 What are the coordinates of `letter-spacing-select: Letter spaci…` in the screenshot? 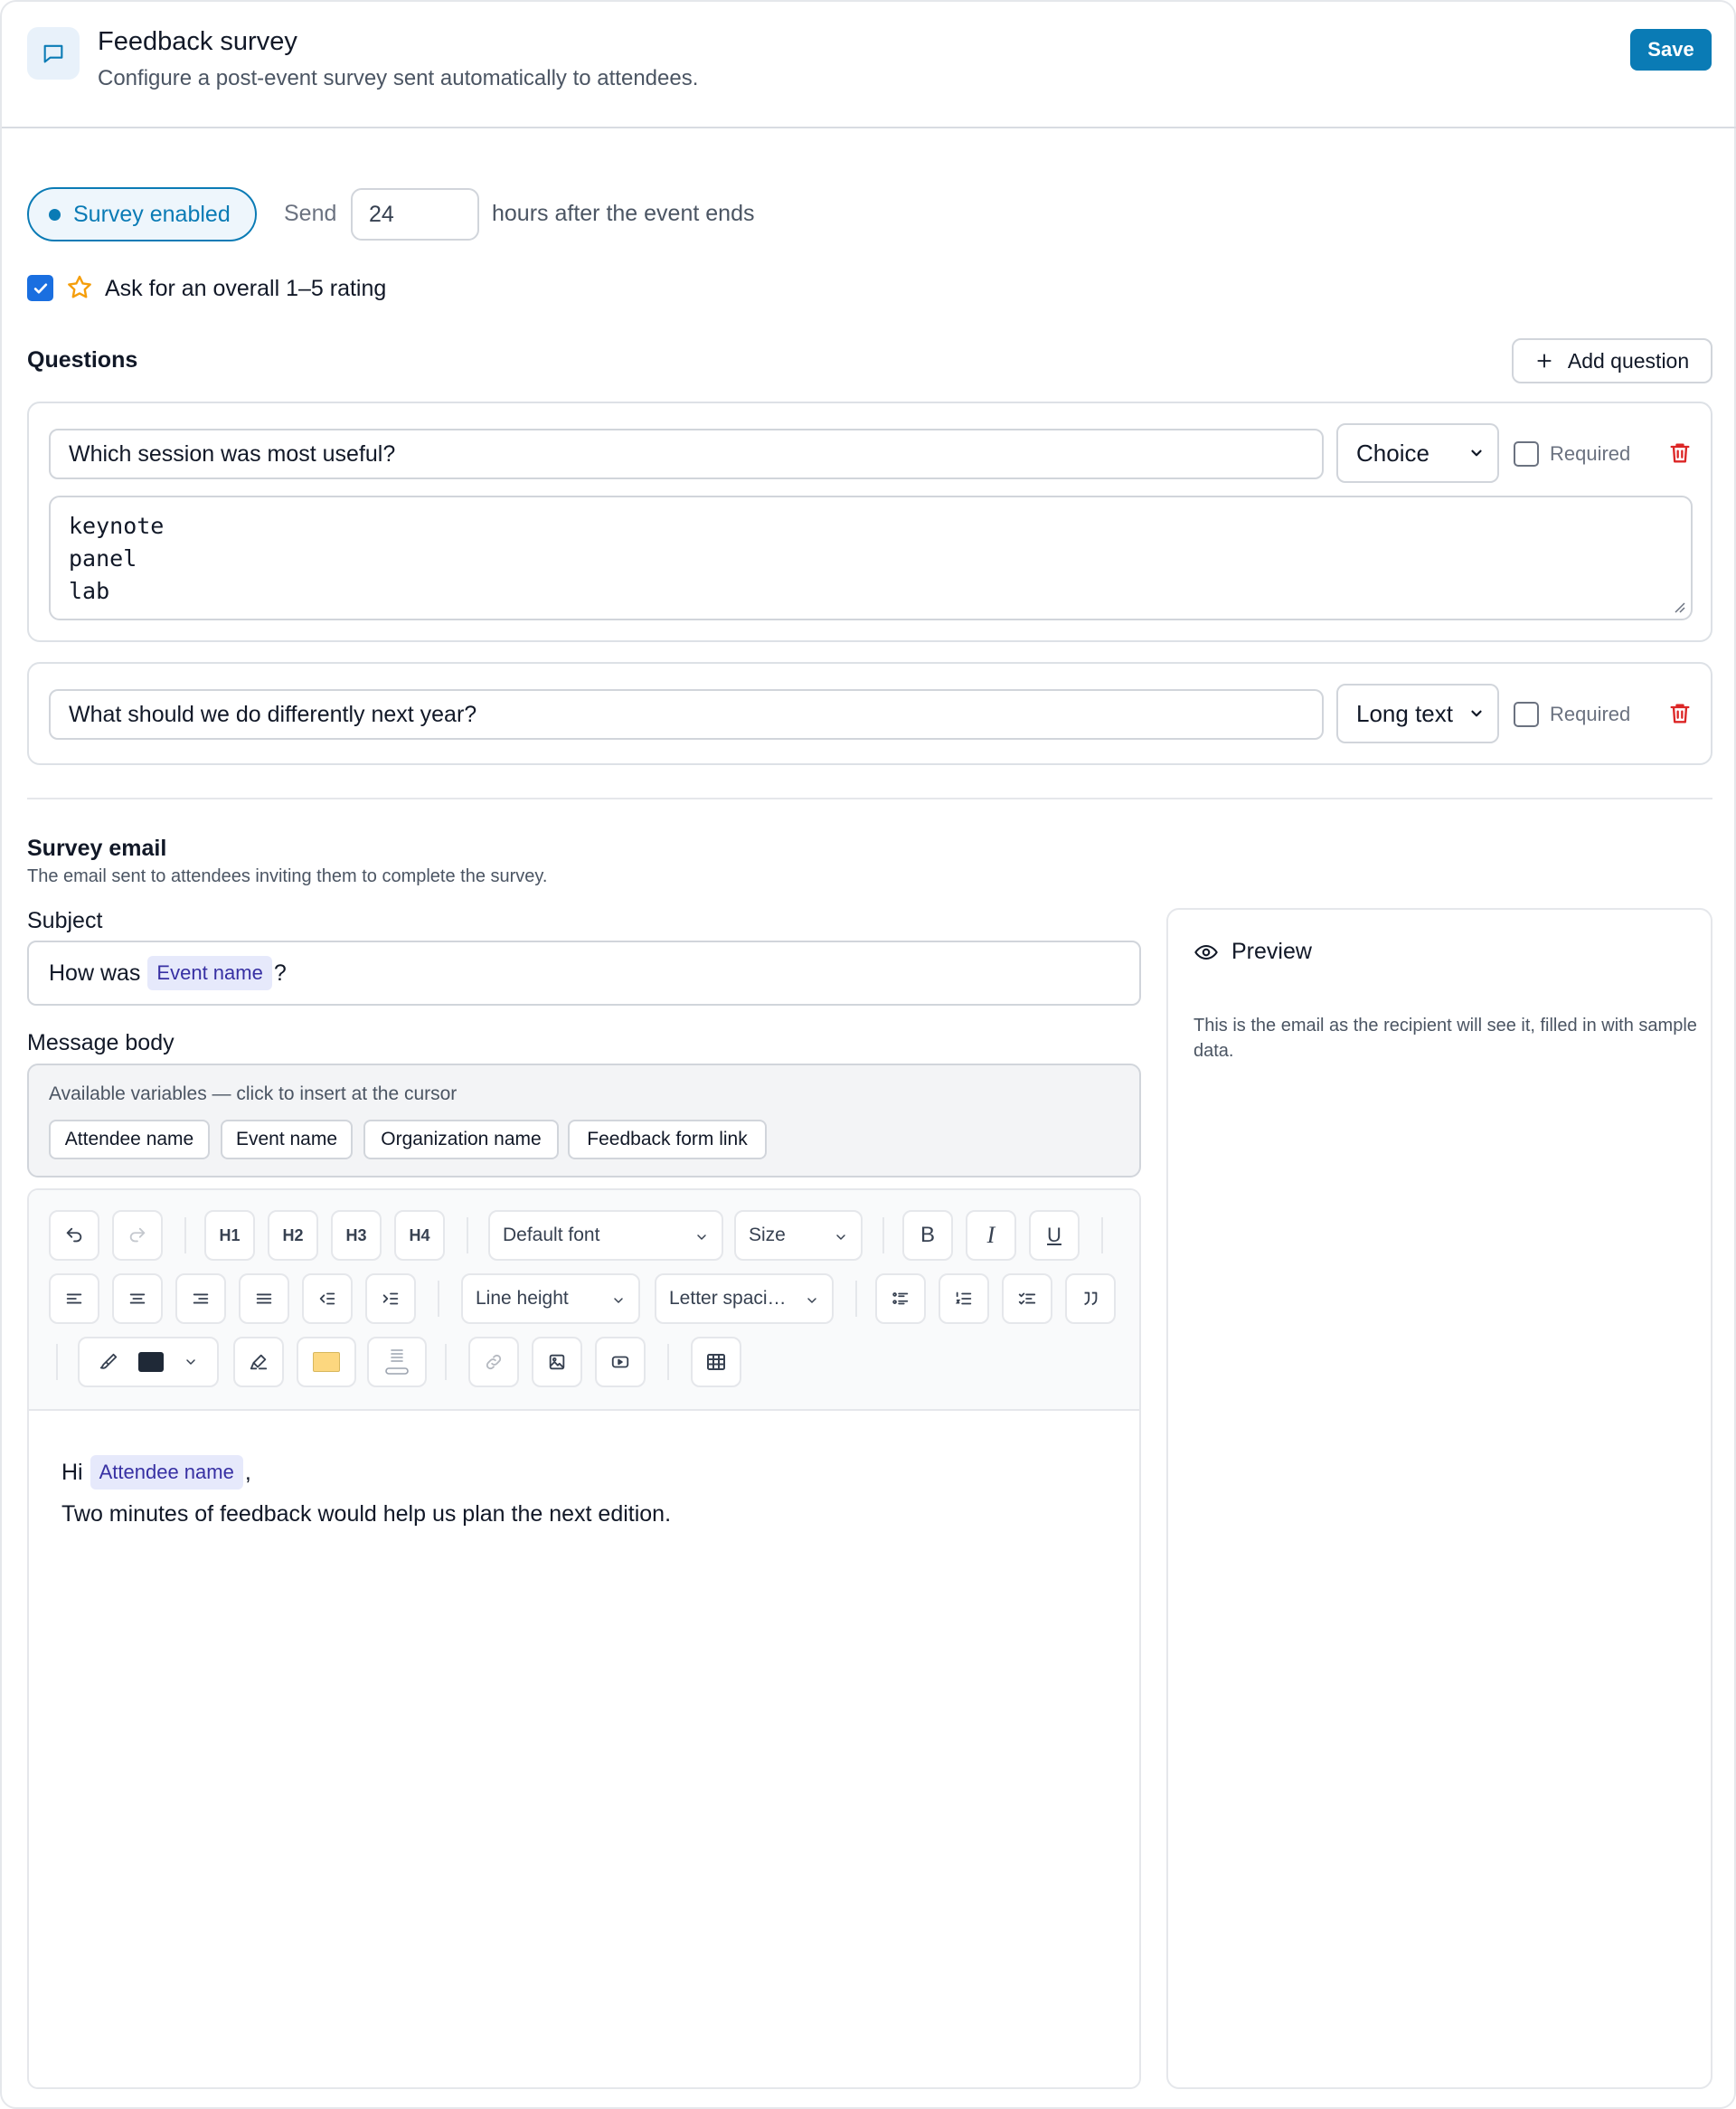 It's located at (744, 1299).